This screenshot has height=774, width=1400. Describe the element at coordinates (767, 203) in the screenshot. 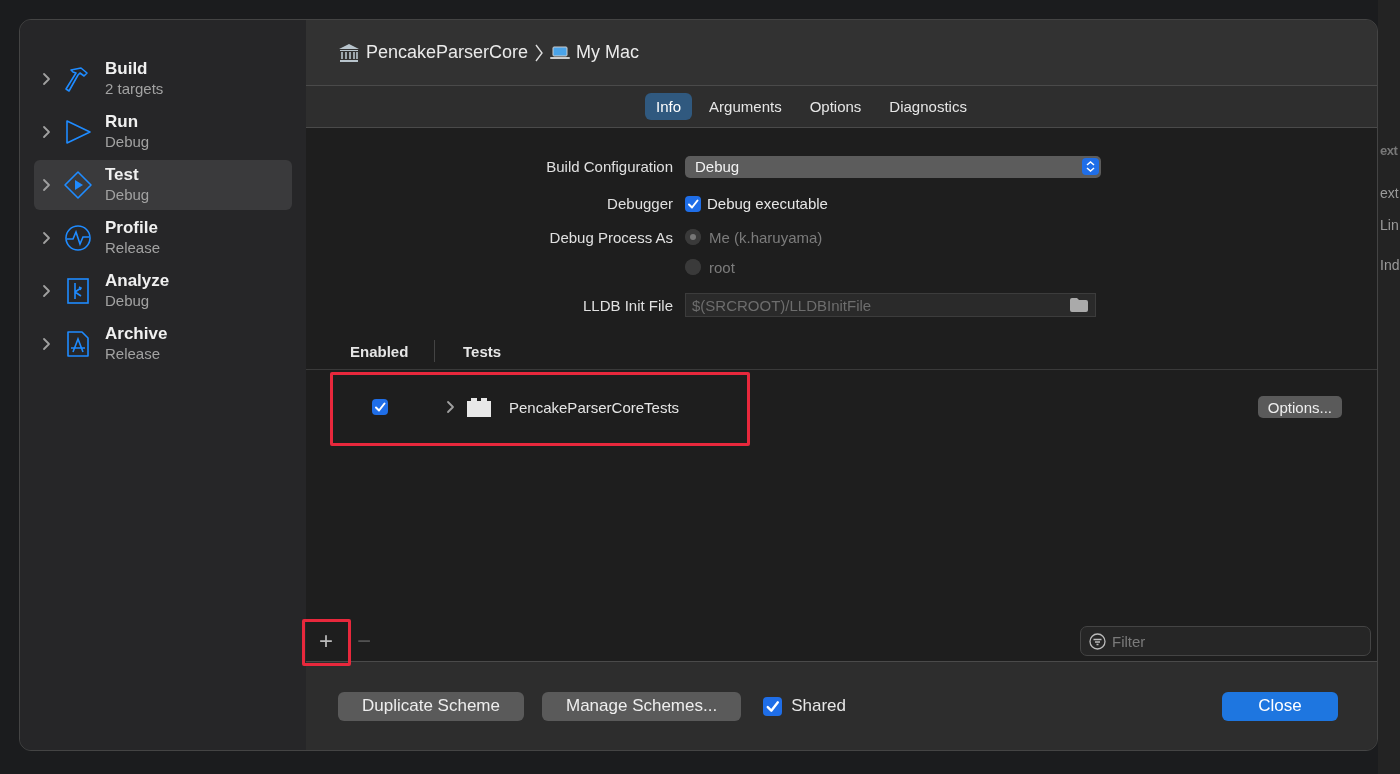

I see `checkbox-label: Debug executable` at that location.